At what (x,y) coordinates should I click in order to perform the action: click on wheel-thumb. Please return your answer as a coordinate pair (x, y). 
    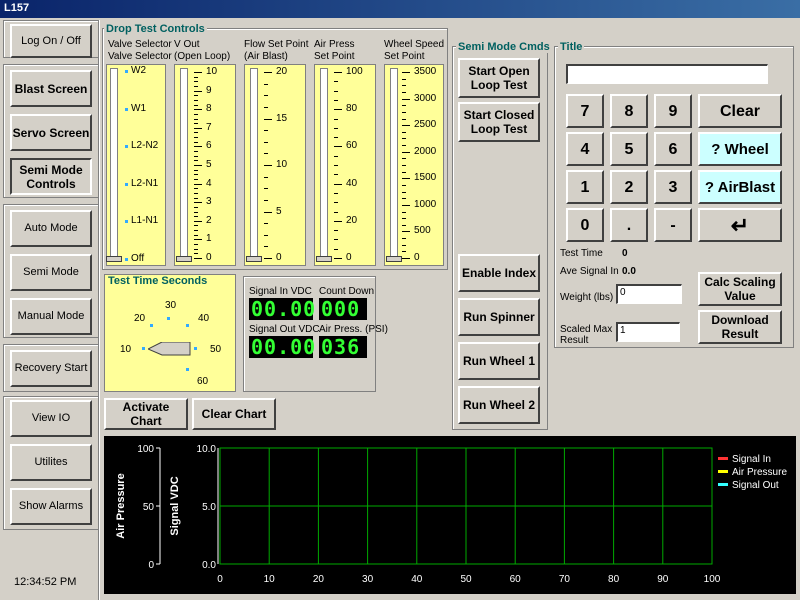
    Looking at the image, I should click on (394, 259).